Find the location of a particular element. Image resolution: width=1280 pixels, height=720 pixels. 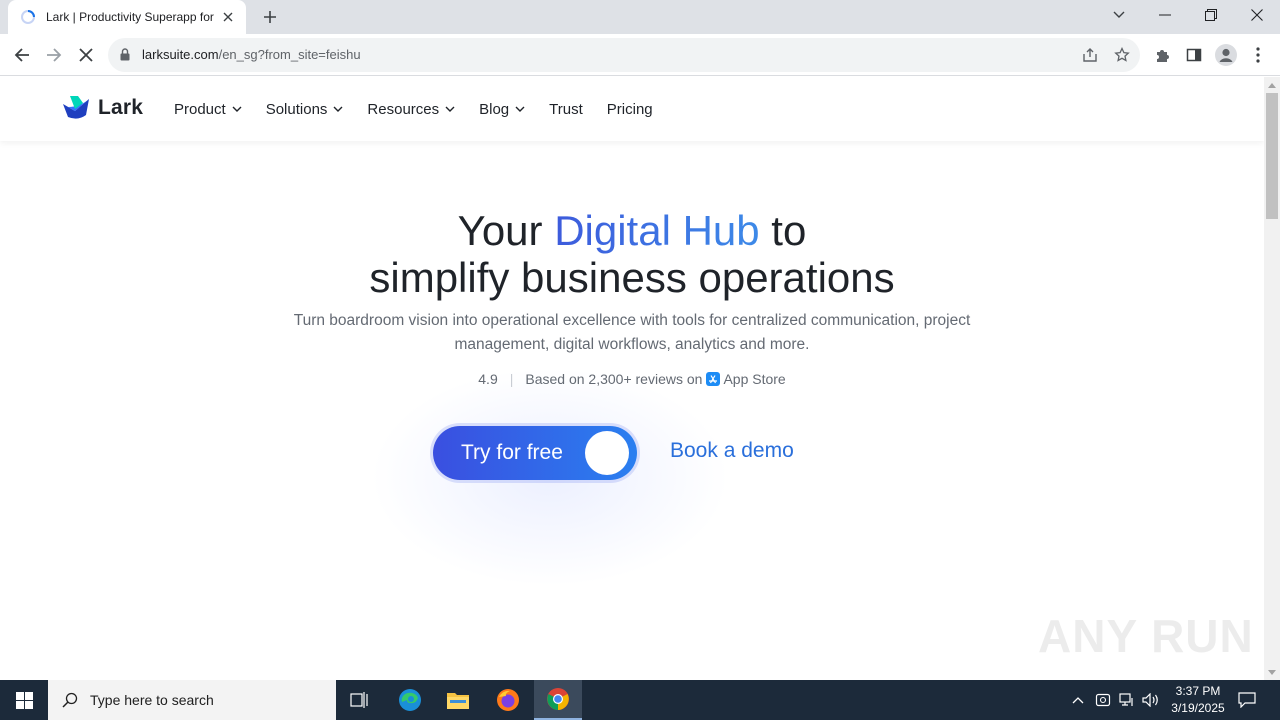

browser-tab-active: Lark | Productivity Superapp for is located at coordinates (127, 17).